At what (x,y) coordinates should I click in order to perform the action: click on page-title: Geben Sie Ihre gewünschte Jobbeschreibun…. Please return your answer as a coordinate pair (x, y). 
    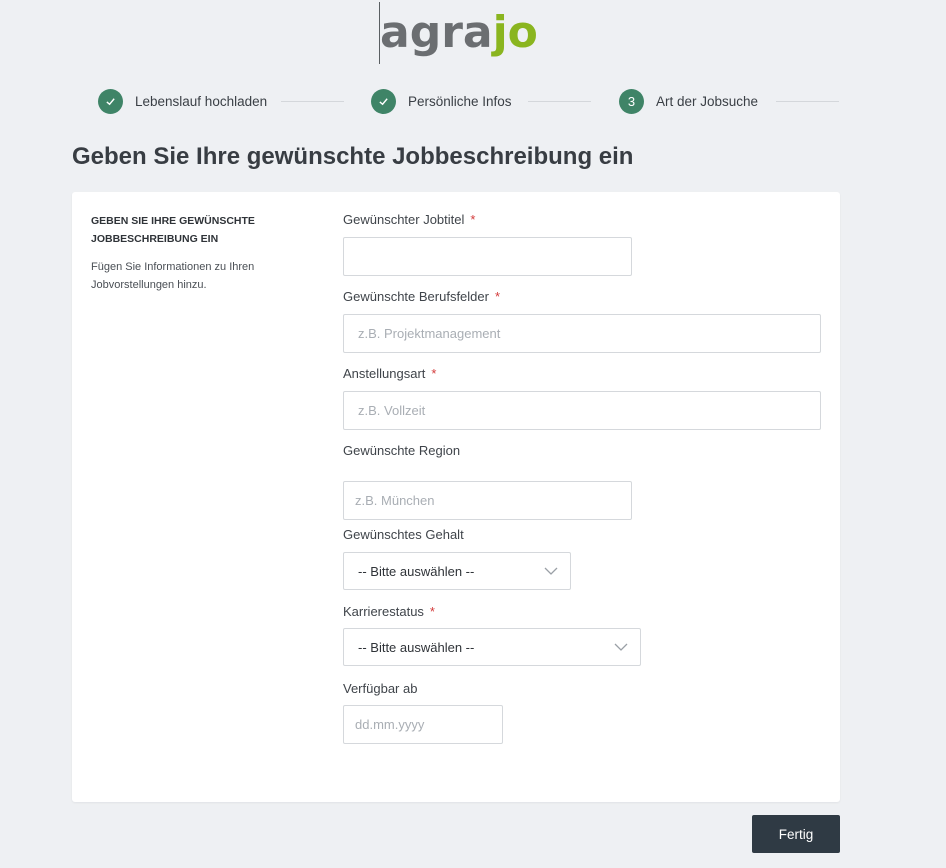
    Looking at the image, I should click on (353, 156).